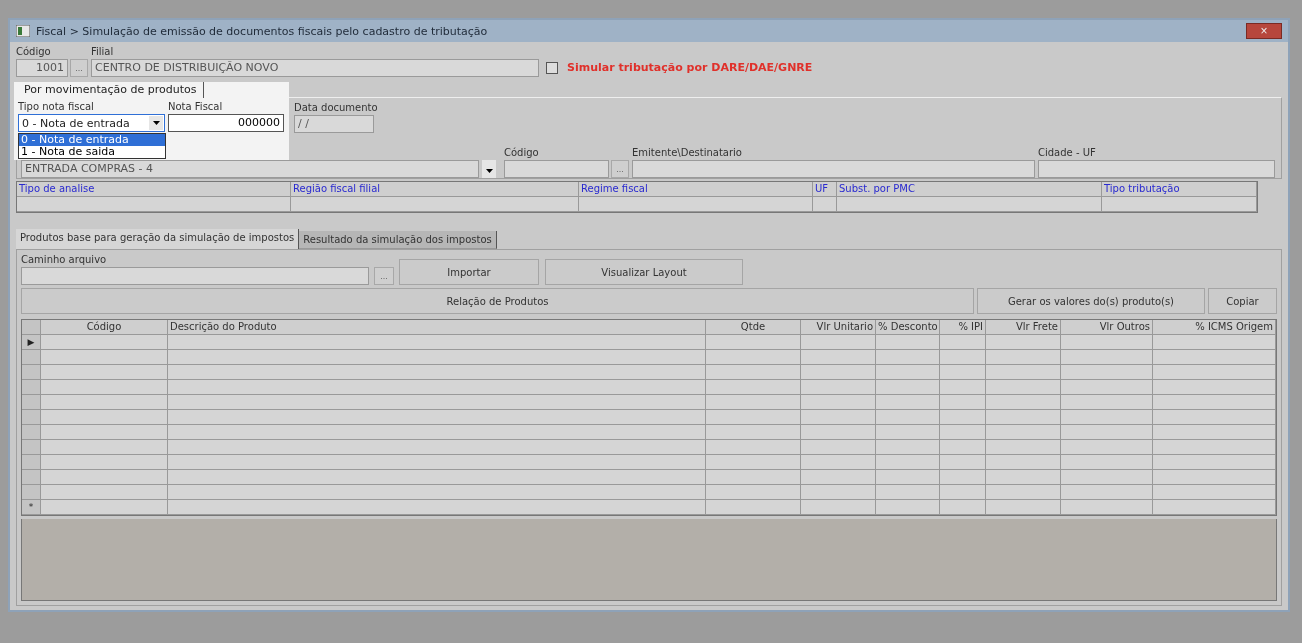 Image resolution: width=1302 pixels, height=643 pixels. What do you see at coordinates (437, 327) in the screenshot?
I see `column-header: Descrição do Produto` at bounding box center [437, 327].